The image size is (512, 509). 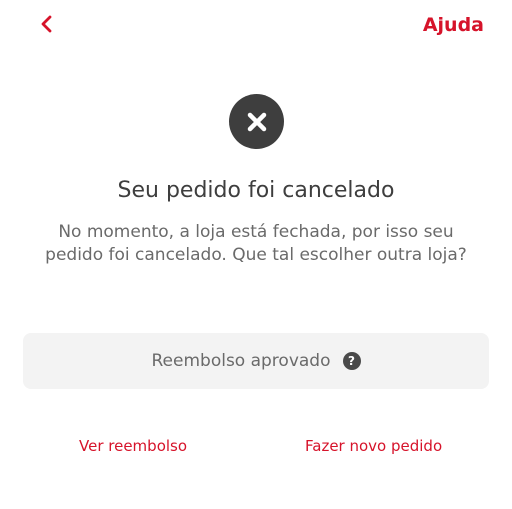 What do you see at coordinates (453, 25) in the screenshot?
I see `help-link: Ajuda` at bounding box center [453, 25].